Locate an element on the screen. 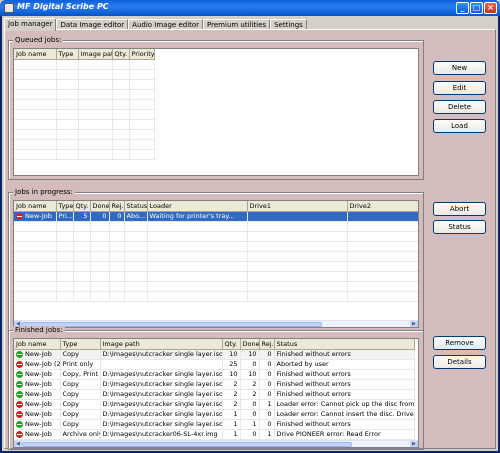  stop-icon is located at coordinates (19, 216).